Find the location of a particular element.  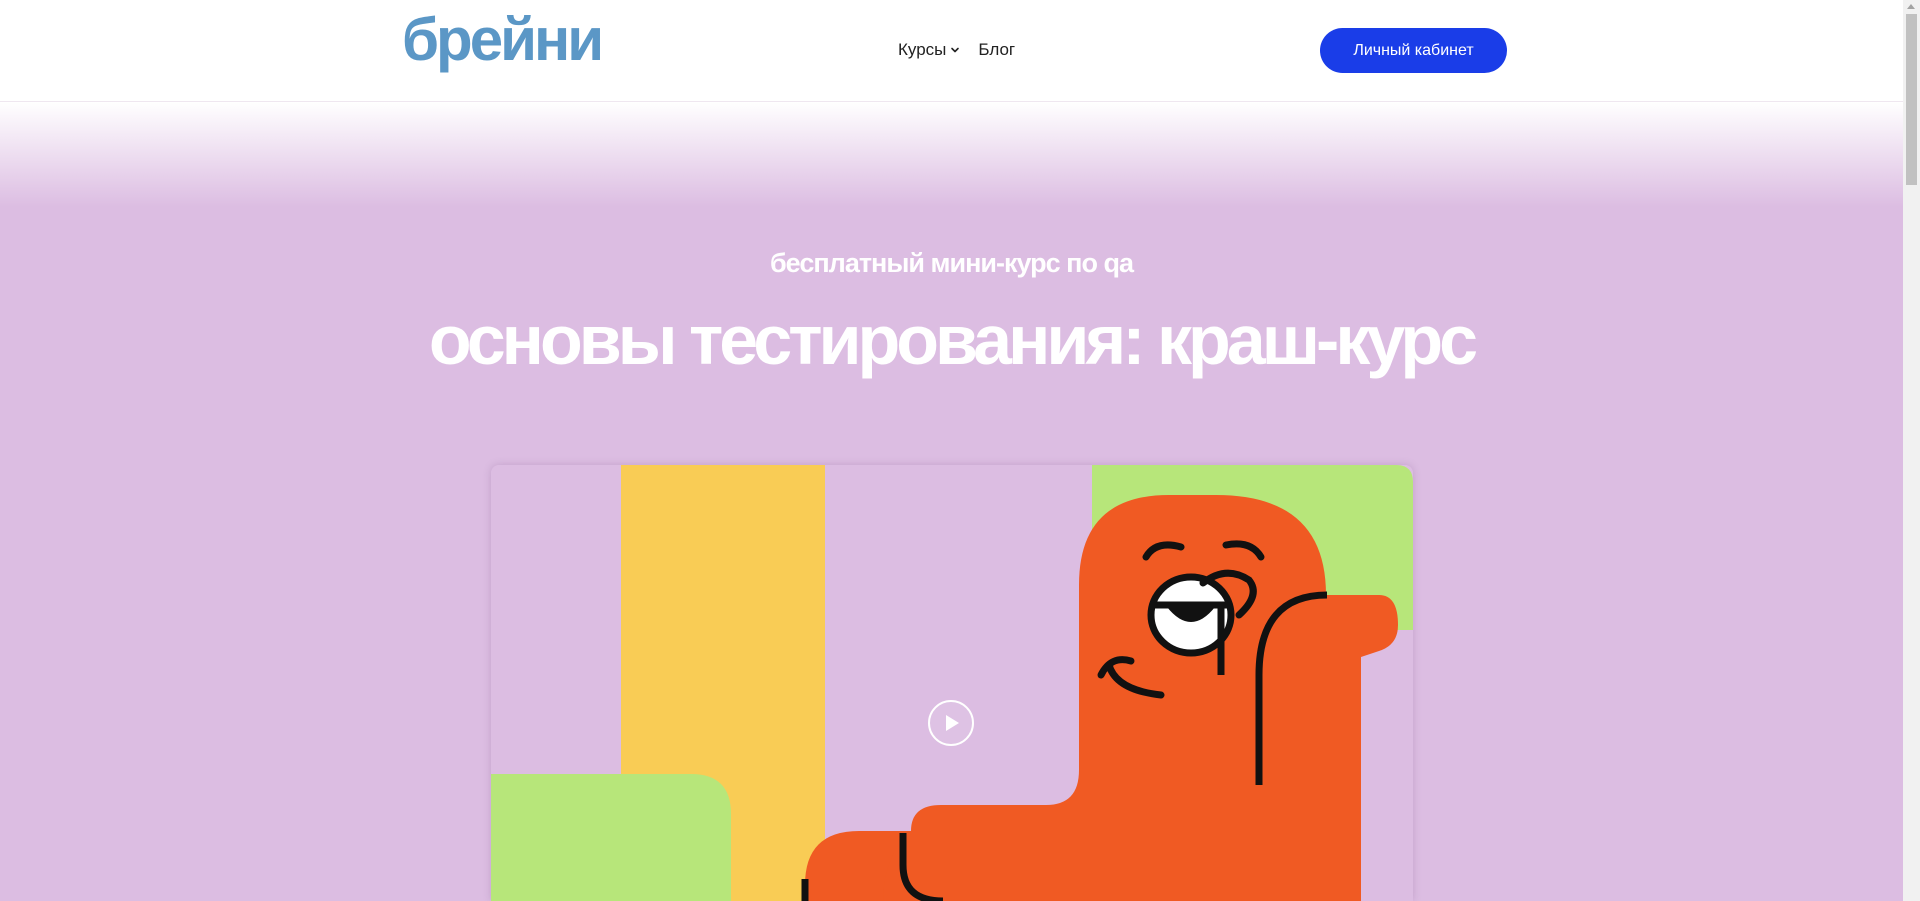

scrollbar-thumb is located at coordinates (1911, 99).